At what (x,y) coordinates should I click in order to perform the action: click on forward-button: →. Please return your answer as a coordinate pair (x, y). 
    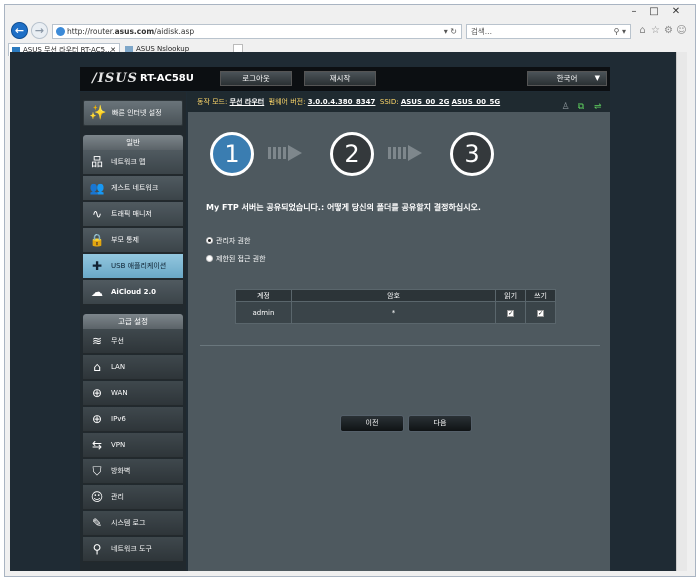
    Looking at the image, I should click on (39, 30).